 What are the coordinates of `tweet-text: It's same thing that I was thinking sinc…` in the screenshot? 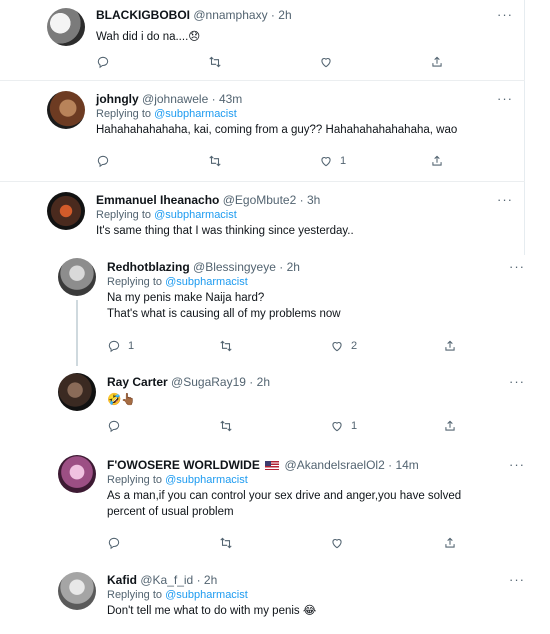 It's located at (225, 231).